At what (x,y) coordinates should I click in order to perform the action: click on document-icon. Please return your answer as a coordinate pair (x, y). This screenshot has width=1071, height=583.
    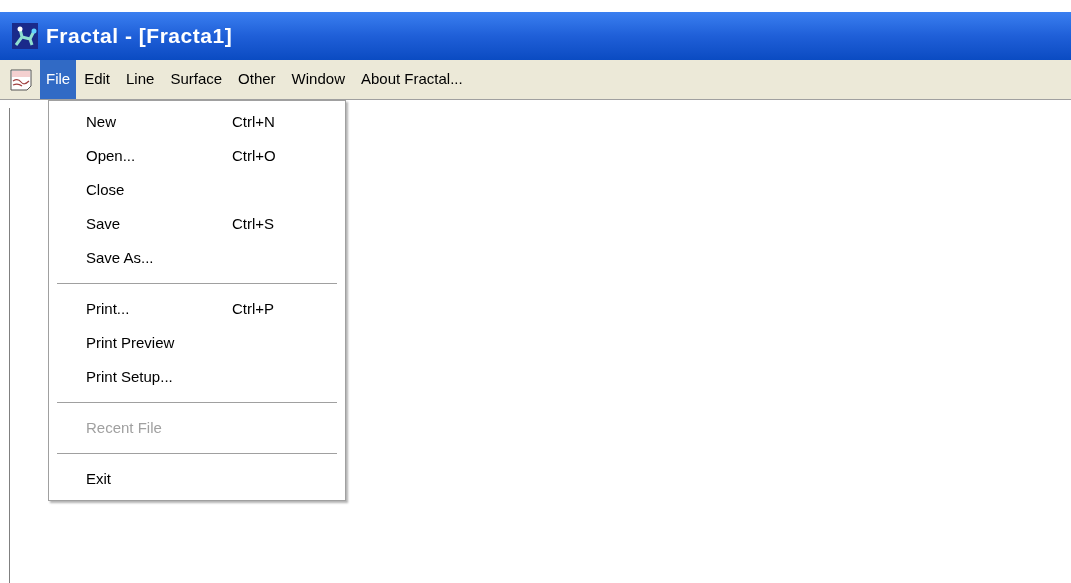
    Looking at the image, I should click on (21, 79).